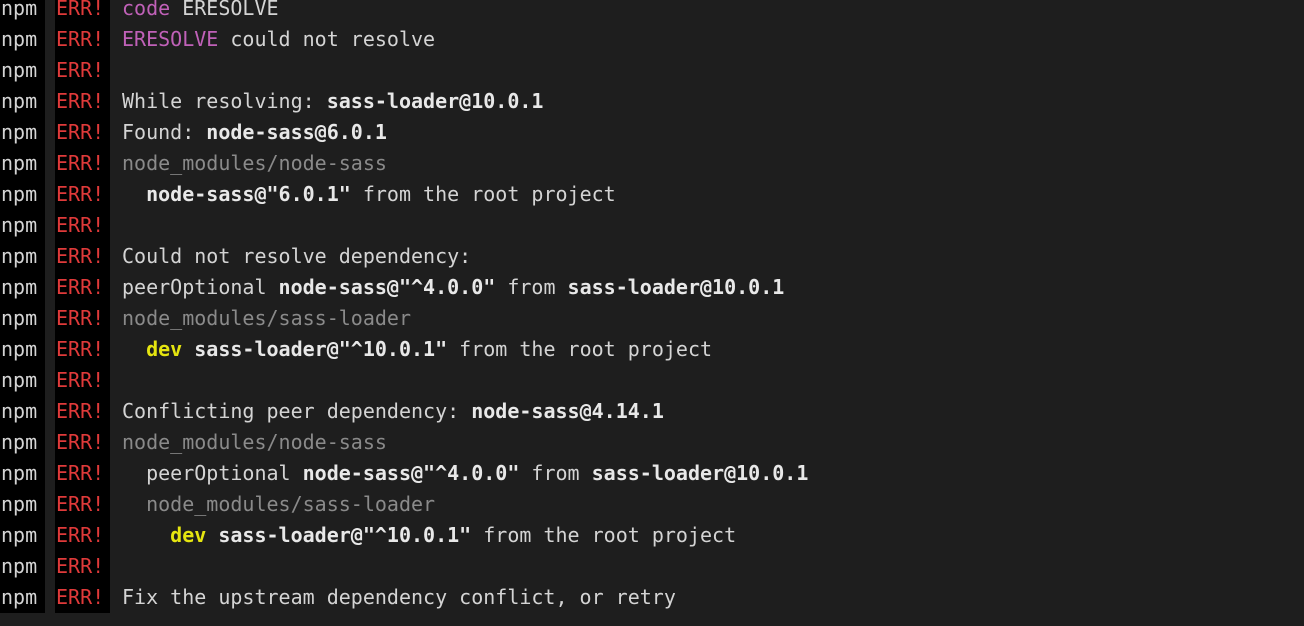  Describe the element at coordinates (290, 256) in the screenshot. I see `terminal-line-body: Could not resolve dependency:` at that location.